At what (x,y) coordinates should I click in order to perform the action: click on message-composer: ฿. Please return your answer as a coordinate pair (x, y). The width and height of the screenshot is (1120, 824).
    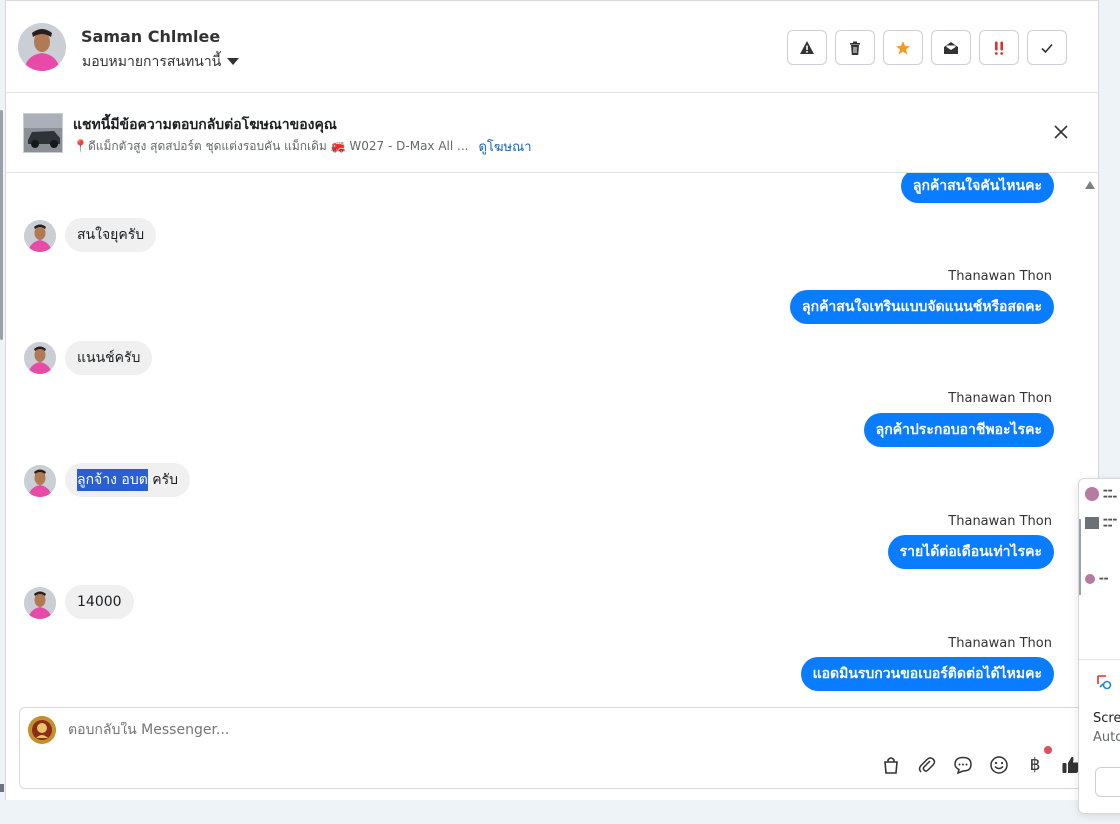
    Looking at the image, I should click on (555, 748).